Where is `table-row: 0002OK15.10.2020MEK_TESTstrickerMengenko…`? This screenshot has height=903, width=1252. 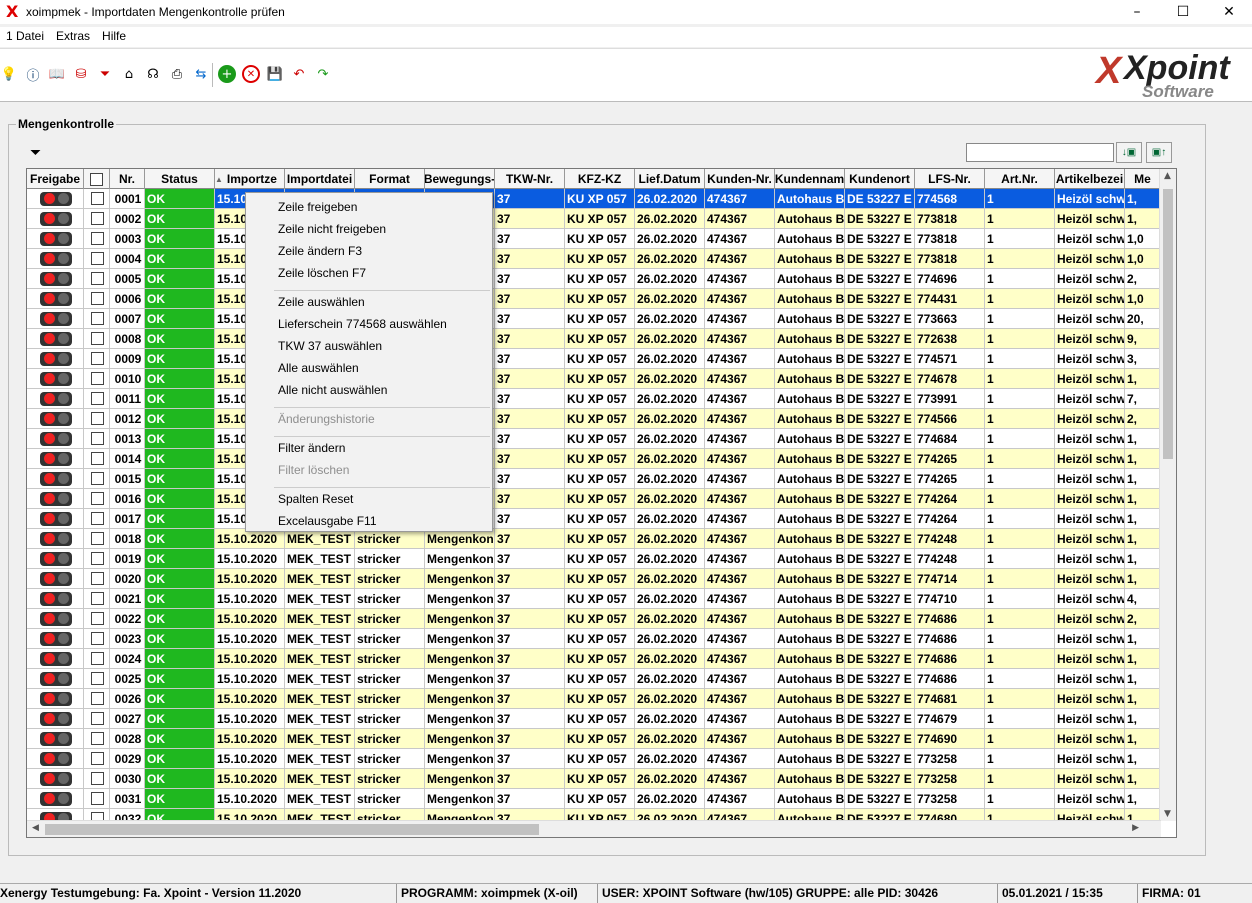
table-row: 0002OK15.10.2020MEK_TESTstrickerMengenko… is located at coordinates (594, 219).